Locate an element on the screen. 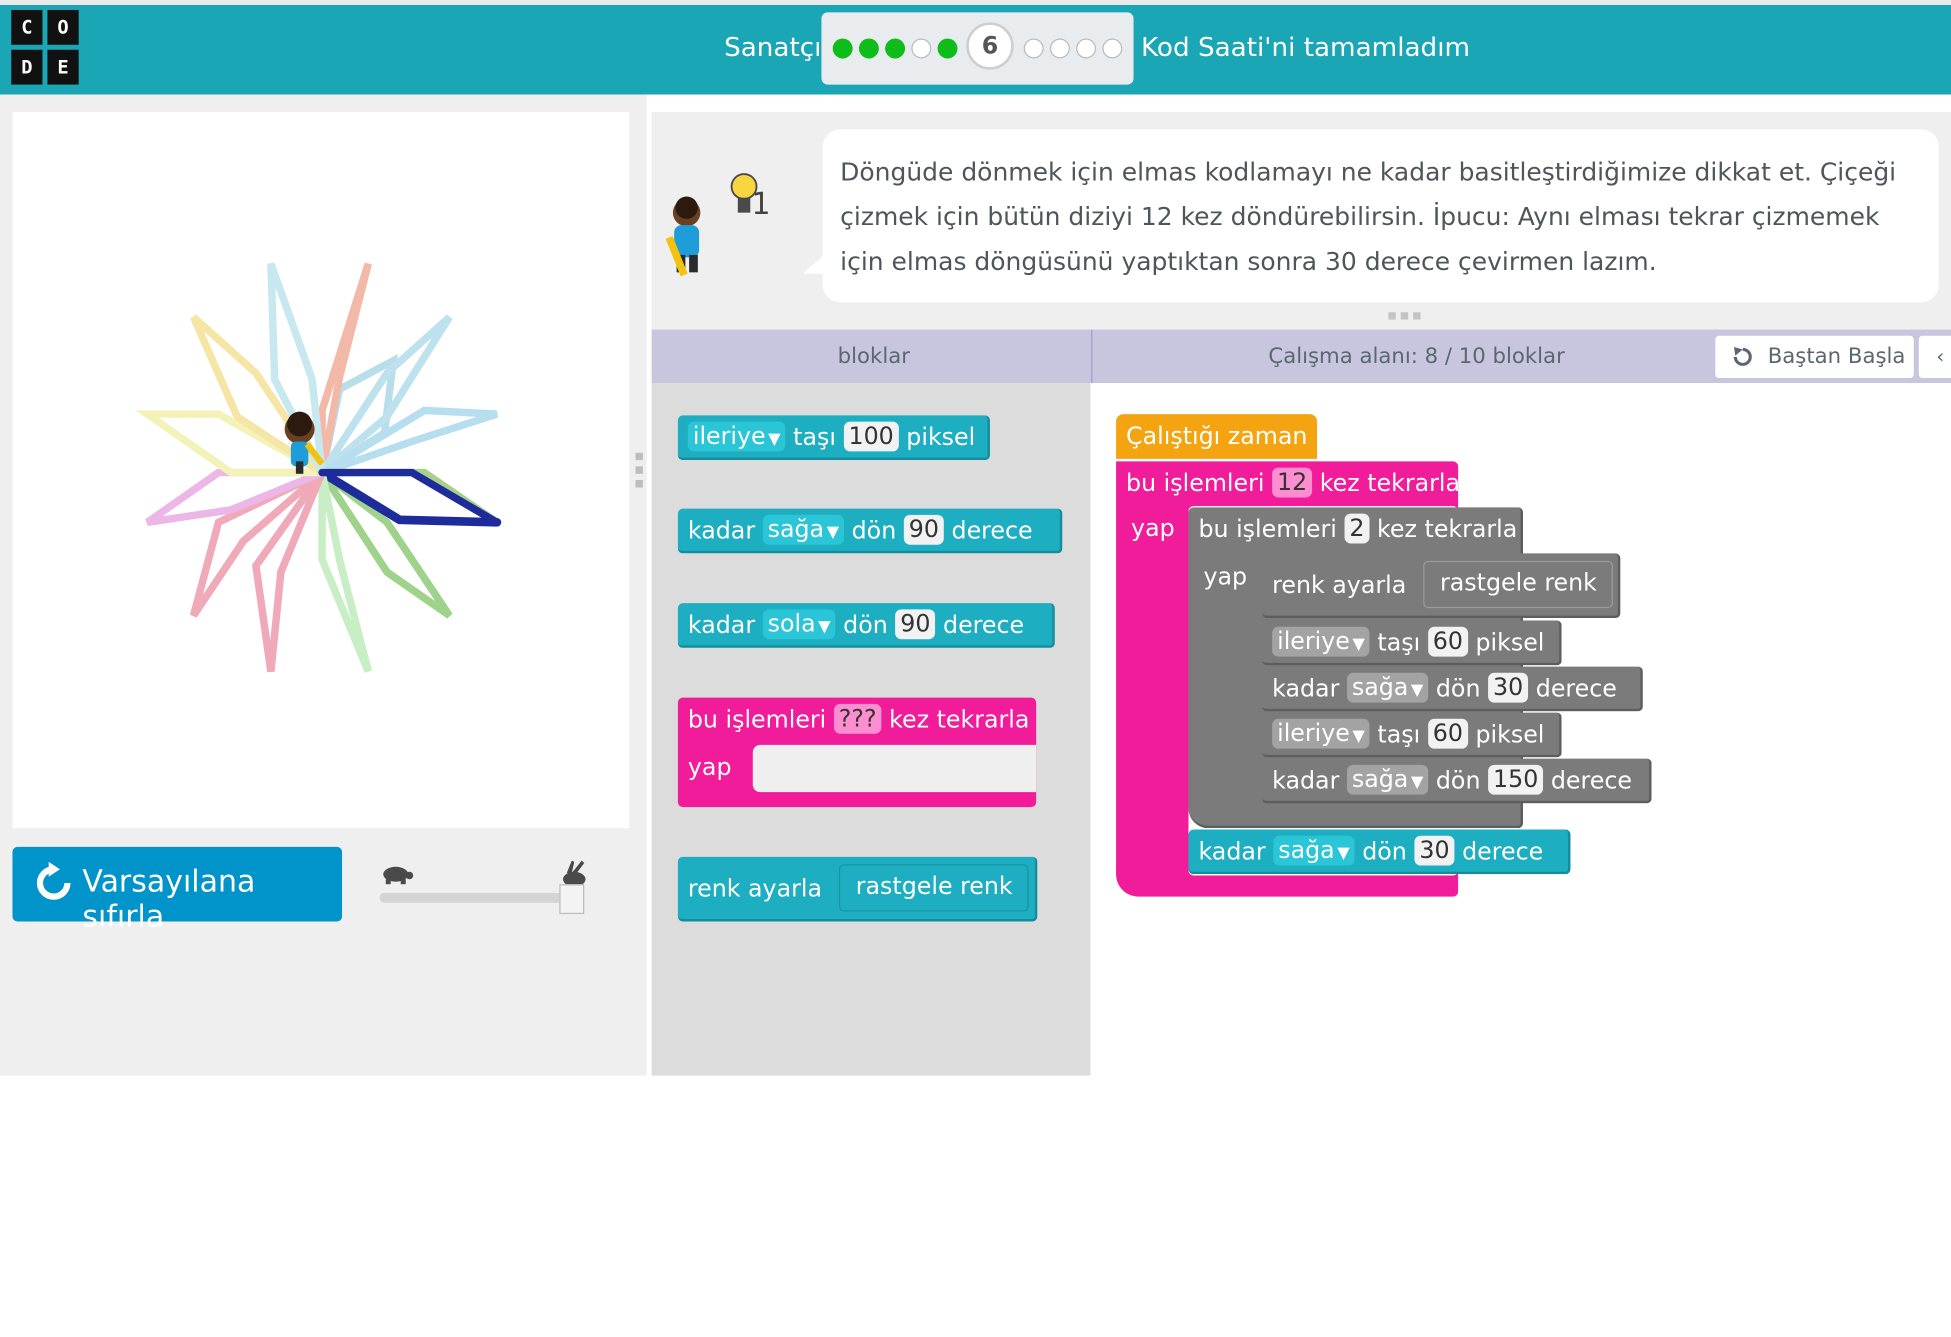  puzzle-title: Sanatçı is located at coordinates (773, 47).